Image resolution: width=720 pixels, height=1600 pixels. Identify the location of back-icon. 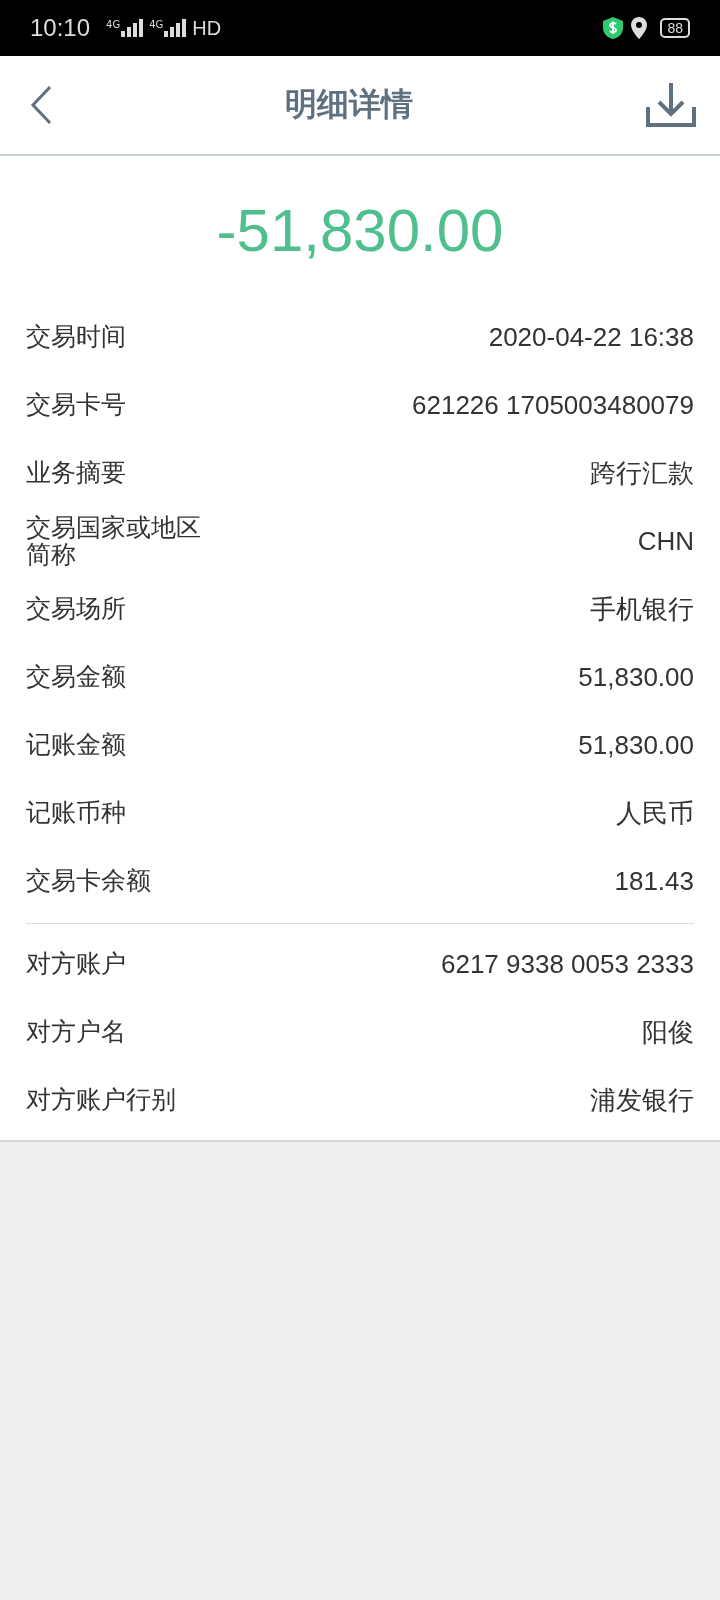
(41, 105).